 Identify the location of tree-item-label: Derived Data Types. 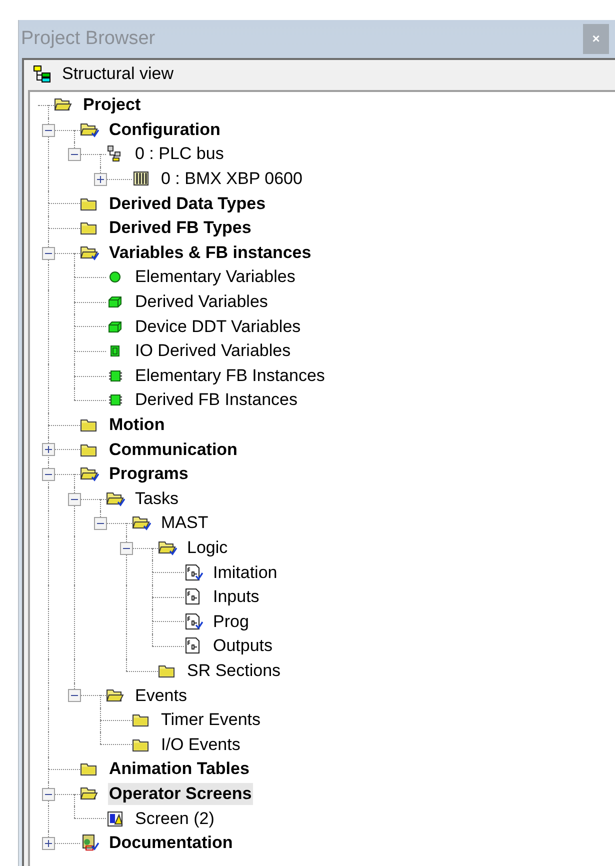
(187, 203).